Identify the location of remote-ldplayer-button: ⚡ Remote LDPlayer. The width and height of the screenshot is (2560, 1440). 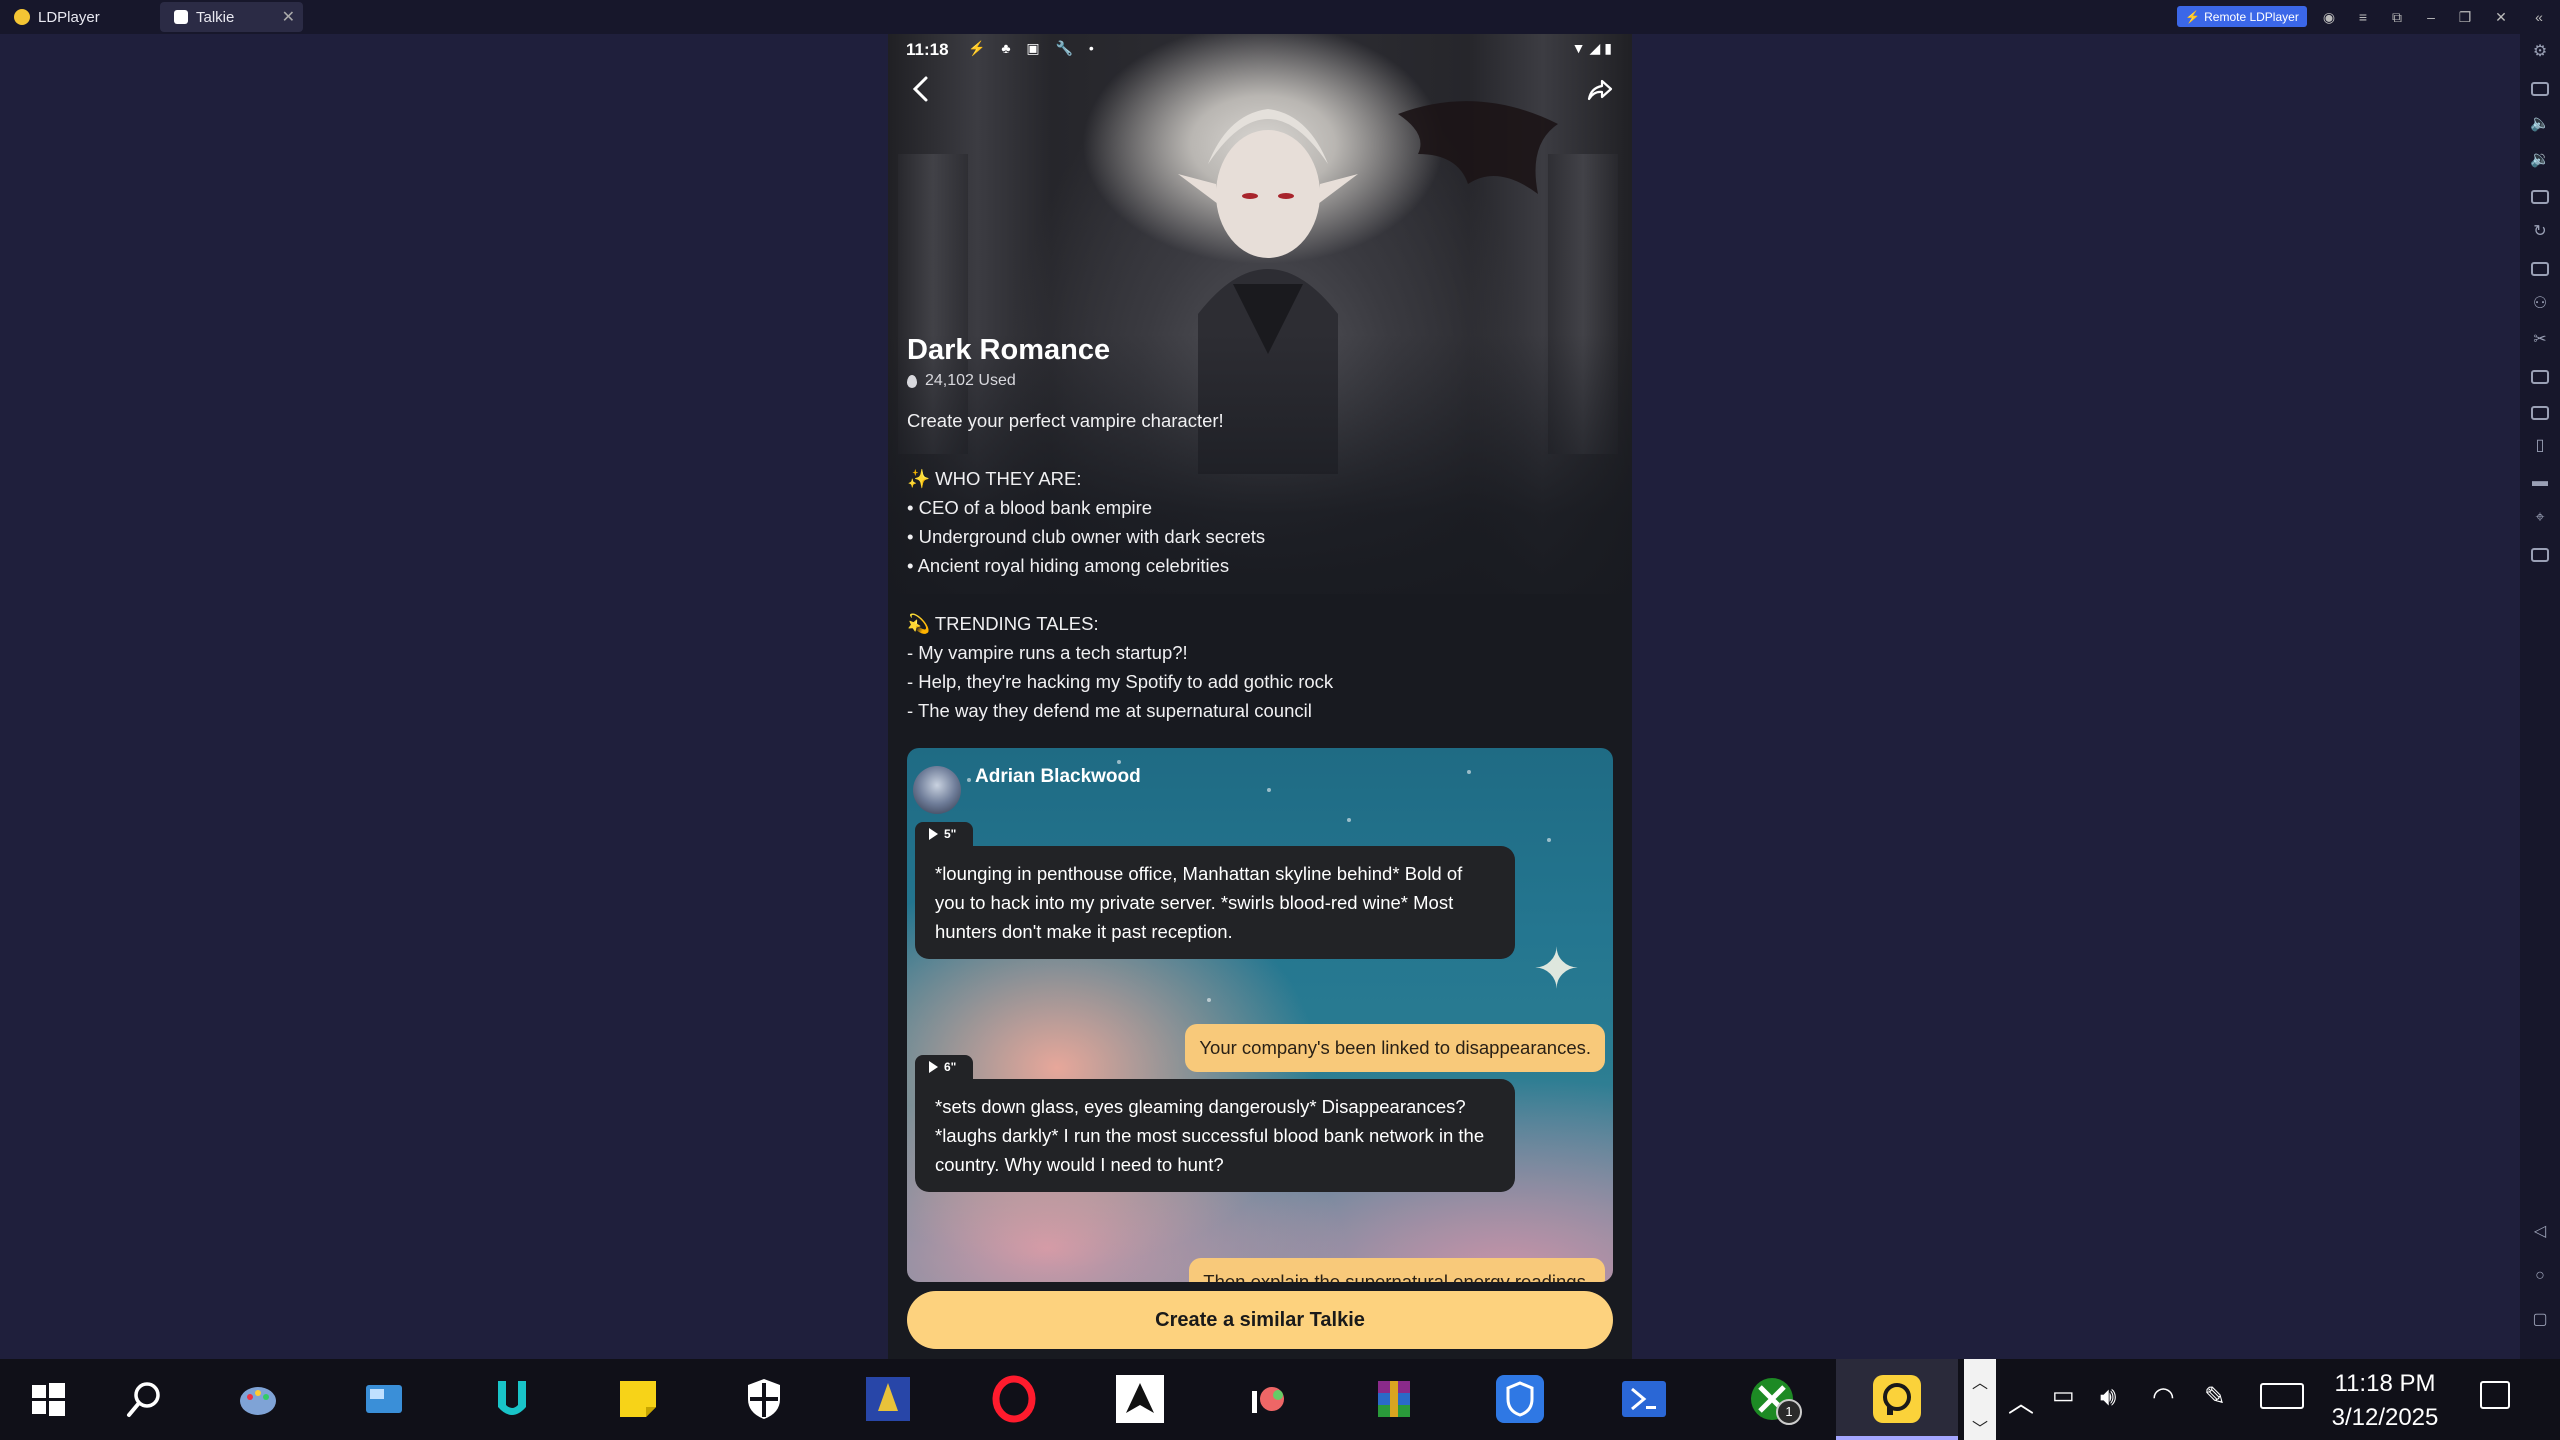
(2242, 16).